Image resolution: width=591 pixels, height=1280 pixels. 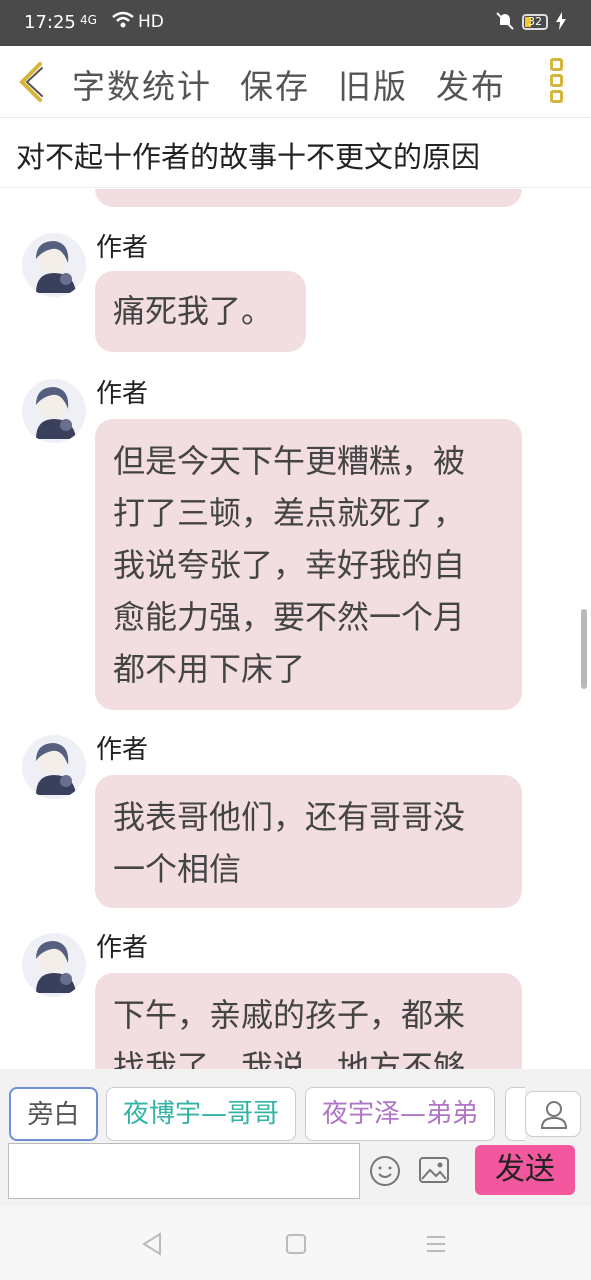 What do you see at coordinates (151, 22) in the screenshot?
I see `network-type: HD` at bounding box center [151, 22].